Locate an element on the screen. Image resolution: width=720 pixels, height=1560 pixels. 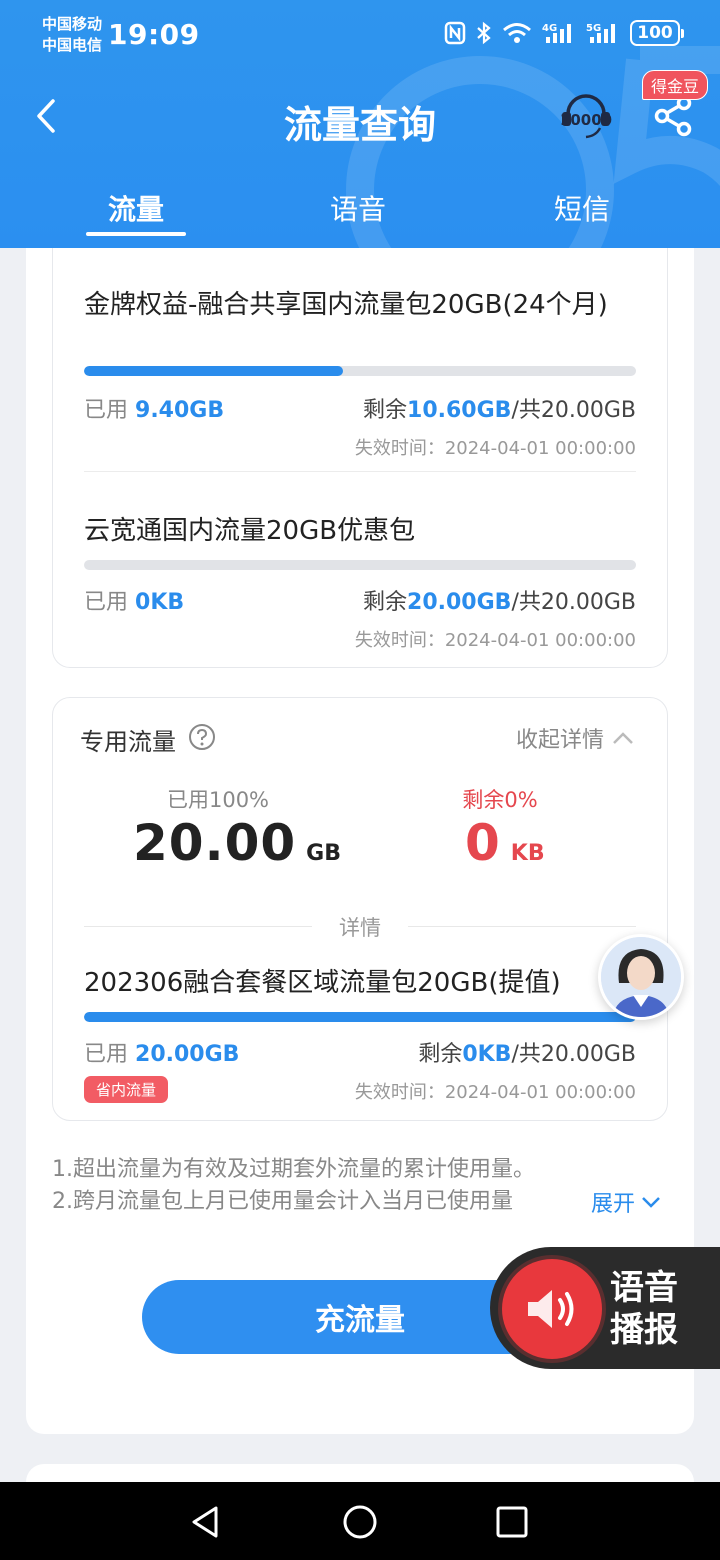
tab-data: 流量 is located at coordinates (136, 208).